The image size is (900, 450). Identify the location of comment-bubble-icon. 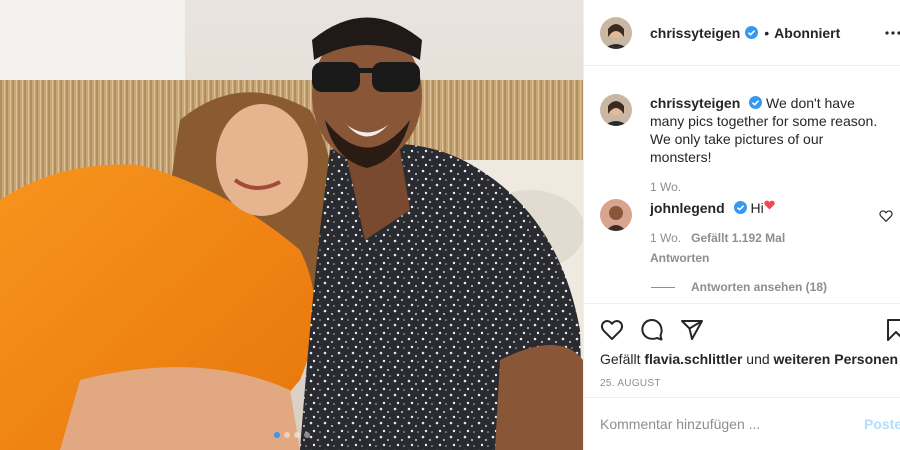
(652, 330).